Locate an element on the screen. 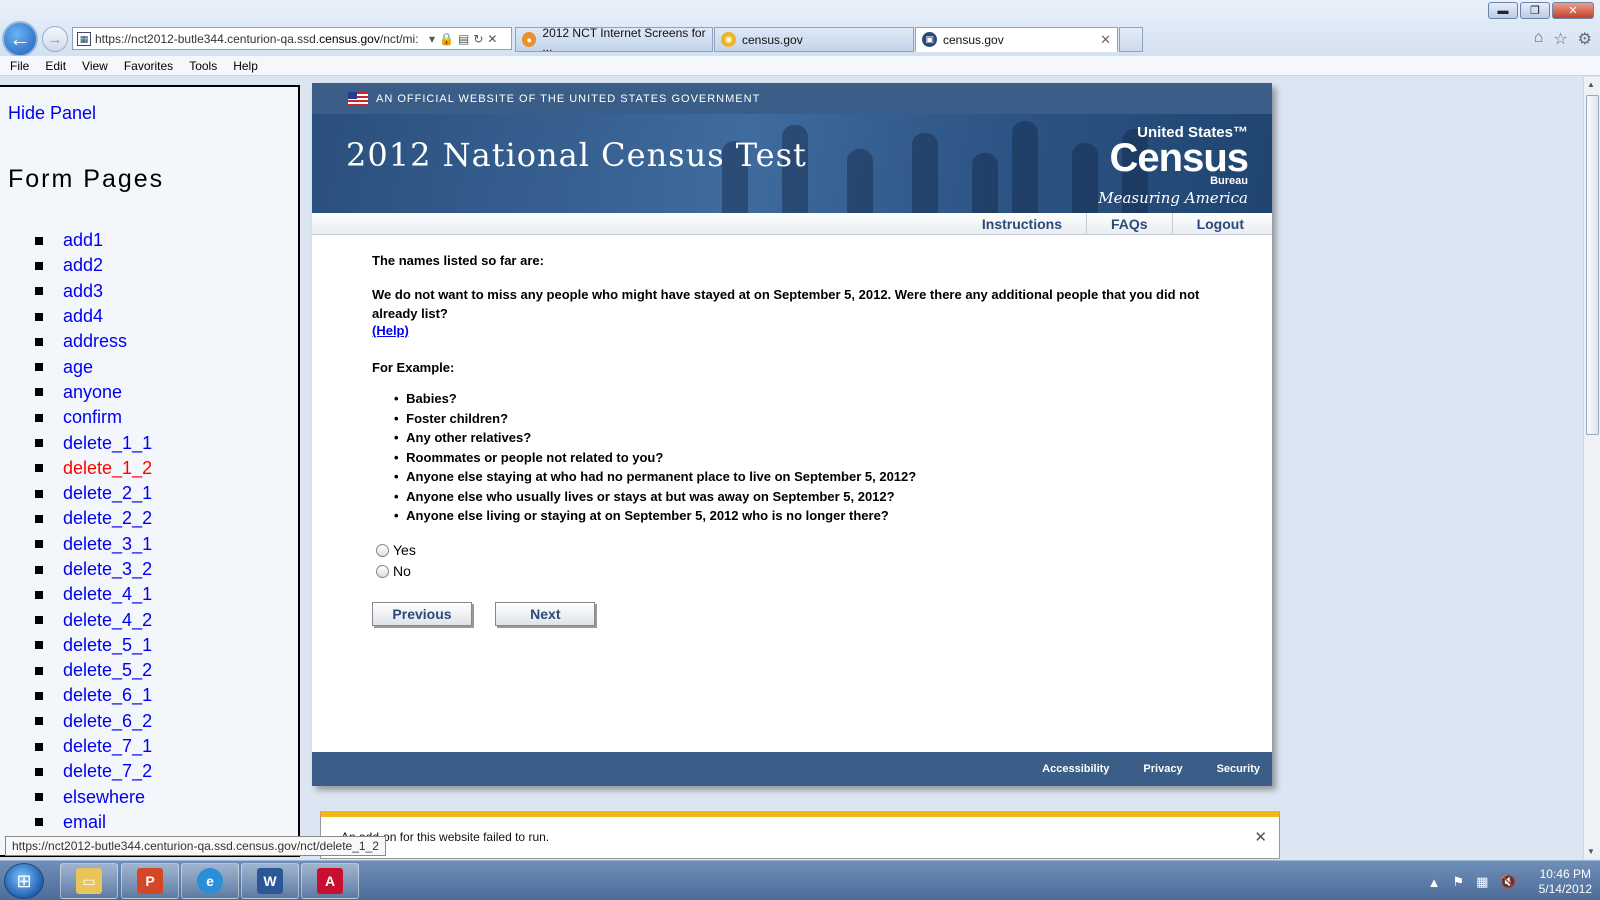 The height and width of the screenshot is (900, 1600). show-hidden-icons-icon: ▲ is located at coordinates (1434, 882).